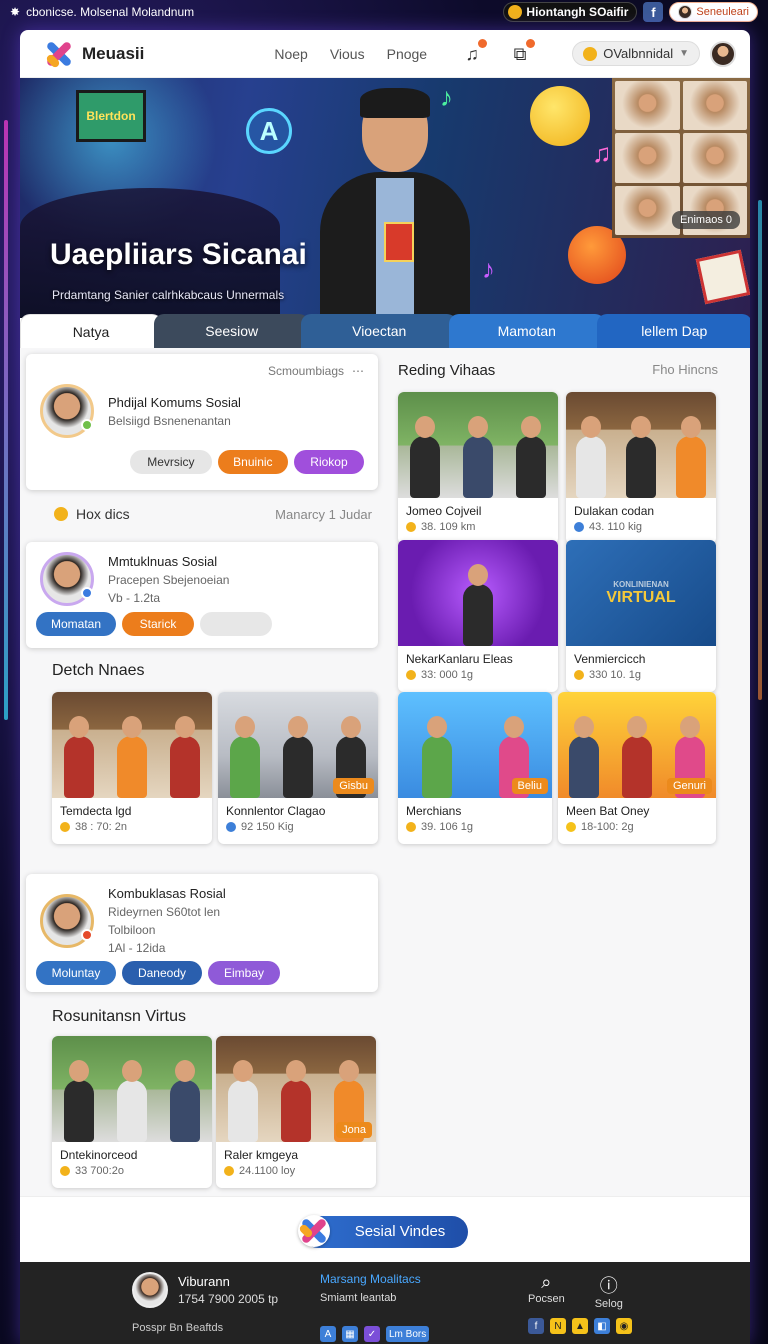 Image resolution: width=768 pixels, height=1344 pixels. What do you see at coordinates (526, 331) in the screenshot?
I see `tab-4: Mamotan` at bounding box center [526, 331].